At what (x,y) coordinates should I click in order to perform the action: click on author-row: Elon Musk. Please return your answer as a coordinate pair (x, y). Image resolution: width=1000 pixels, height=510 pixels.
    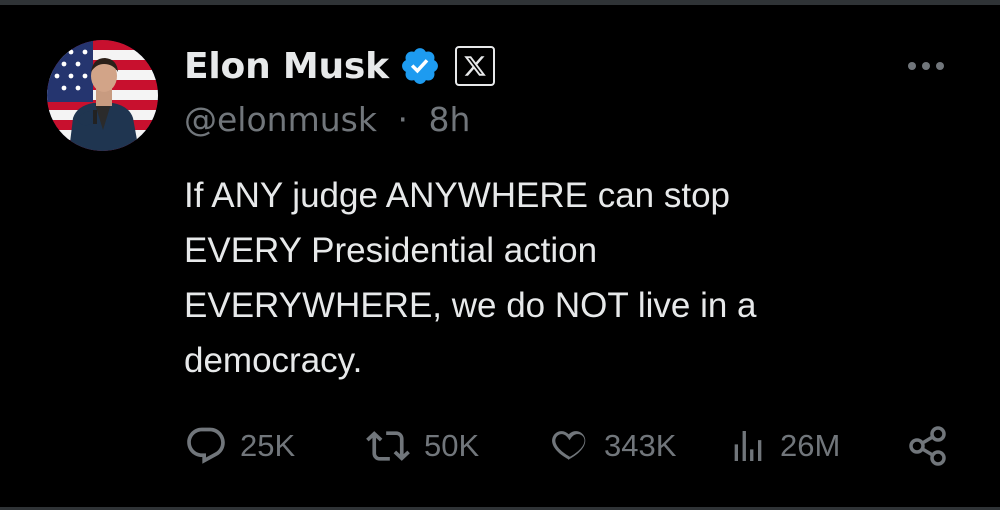
    Looking at the image, I should click on (339, 66).